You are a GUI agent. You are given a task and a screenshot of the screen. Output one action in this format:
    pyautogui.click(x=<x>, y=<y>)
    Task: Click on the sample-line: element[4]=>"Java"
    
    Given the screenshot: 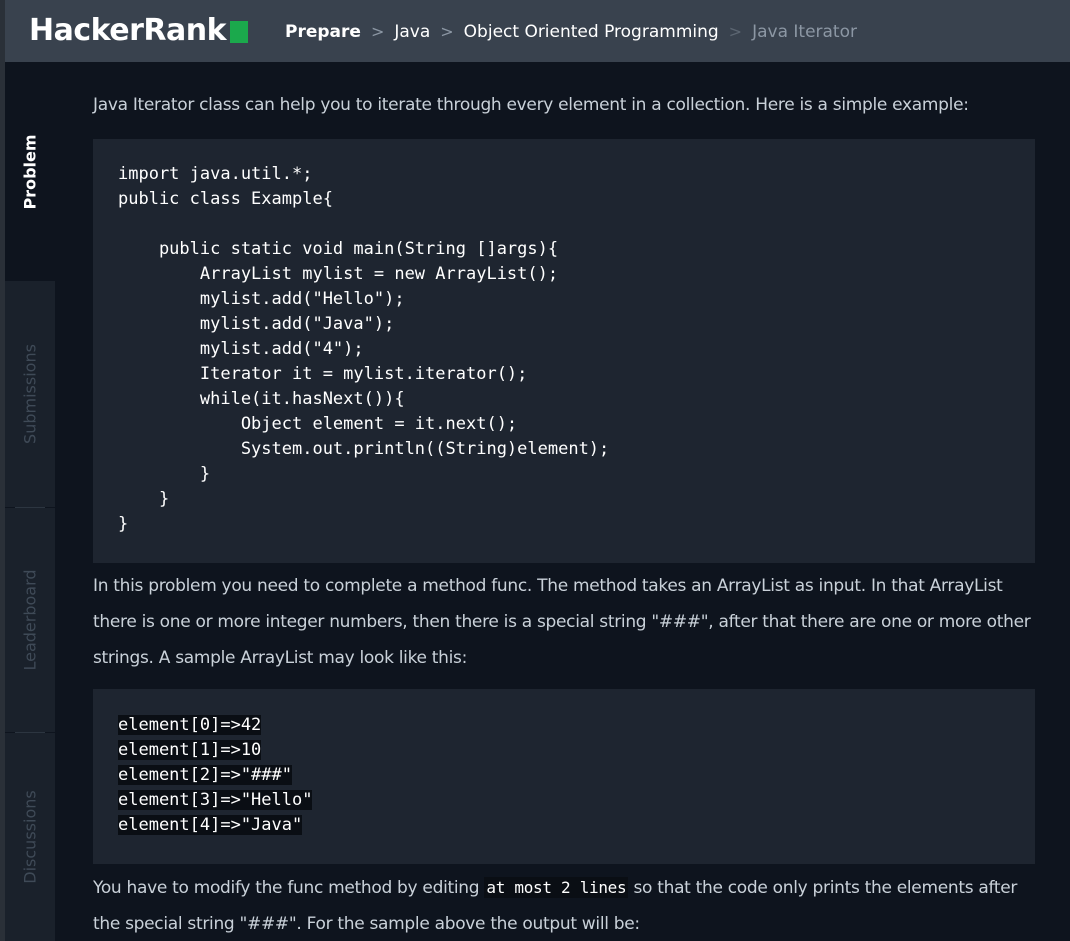 What is the action you would take?
    pyautogui.click(x=210, y=825)
    